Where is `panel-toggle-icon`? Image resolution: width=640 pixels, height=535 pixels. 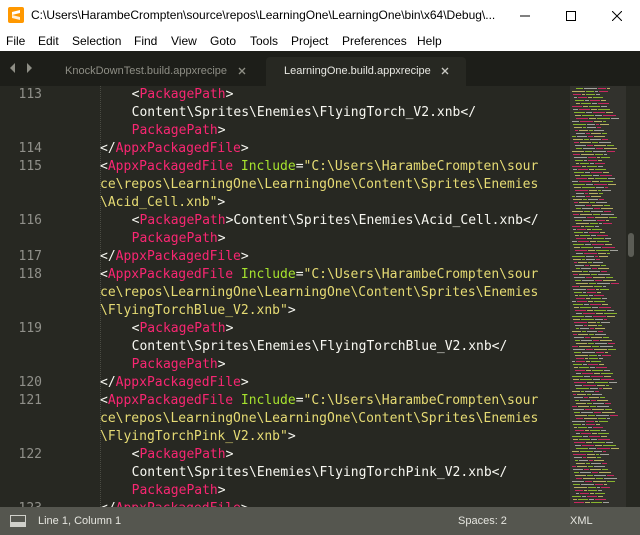 panel-toggle-icon is located at coordinates (18, 521).